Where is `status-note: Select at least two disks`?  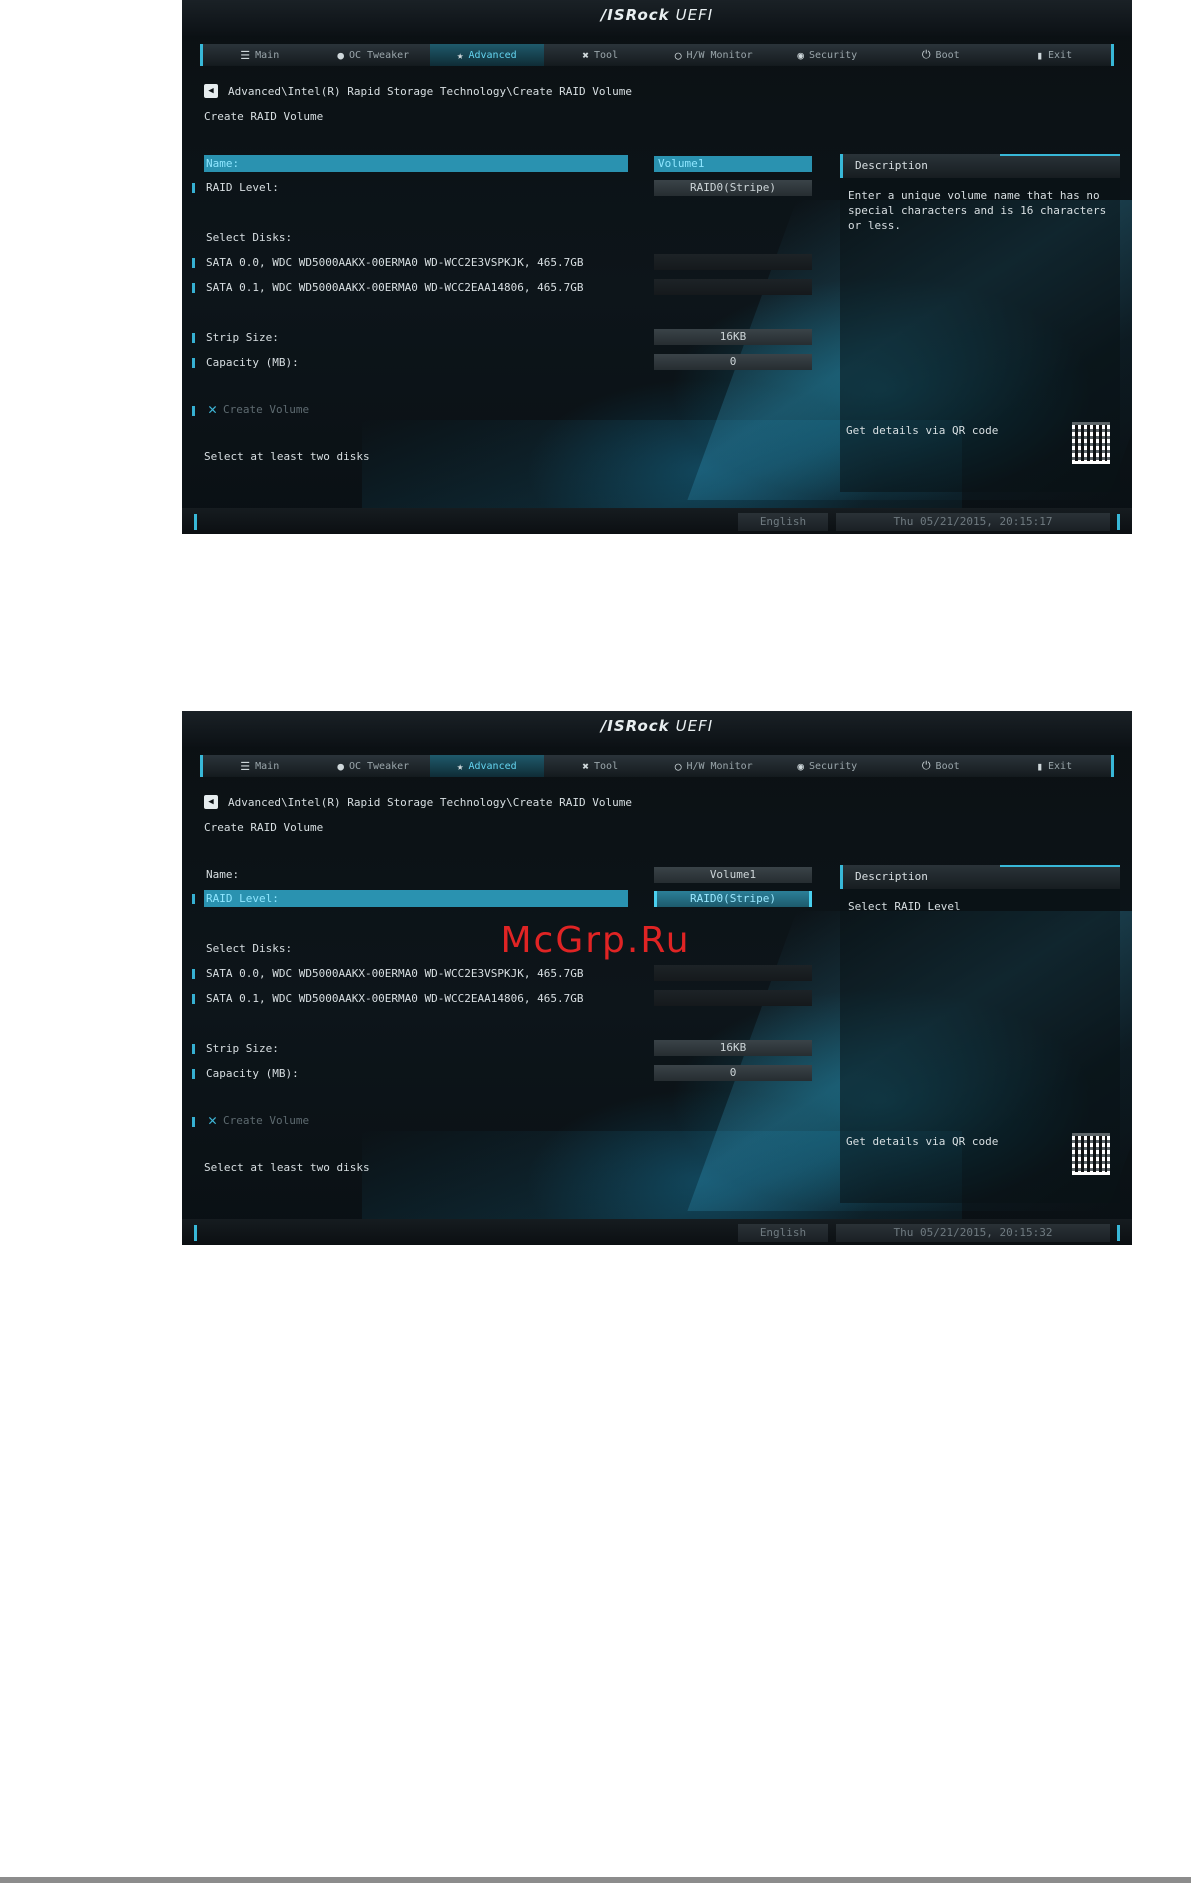 status-note: Select at least two disks is located at coordinates (287, 456).